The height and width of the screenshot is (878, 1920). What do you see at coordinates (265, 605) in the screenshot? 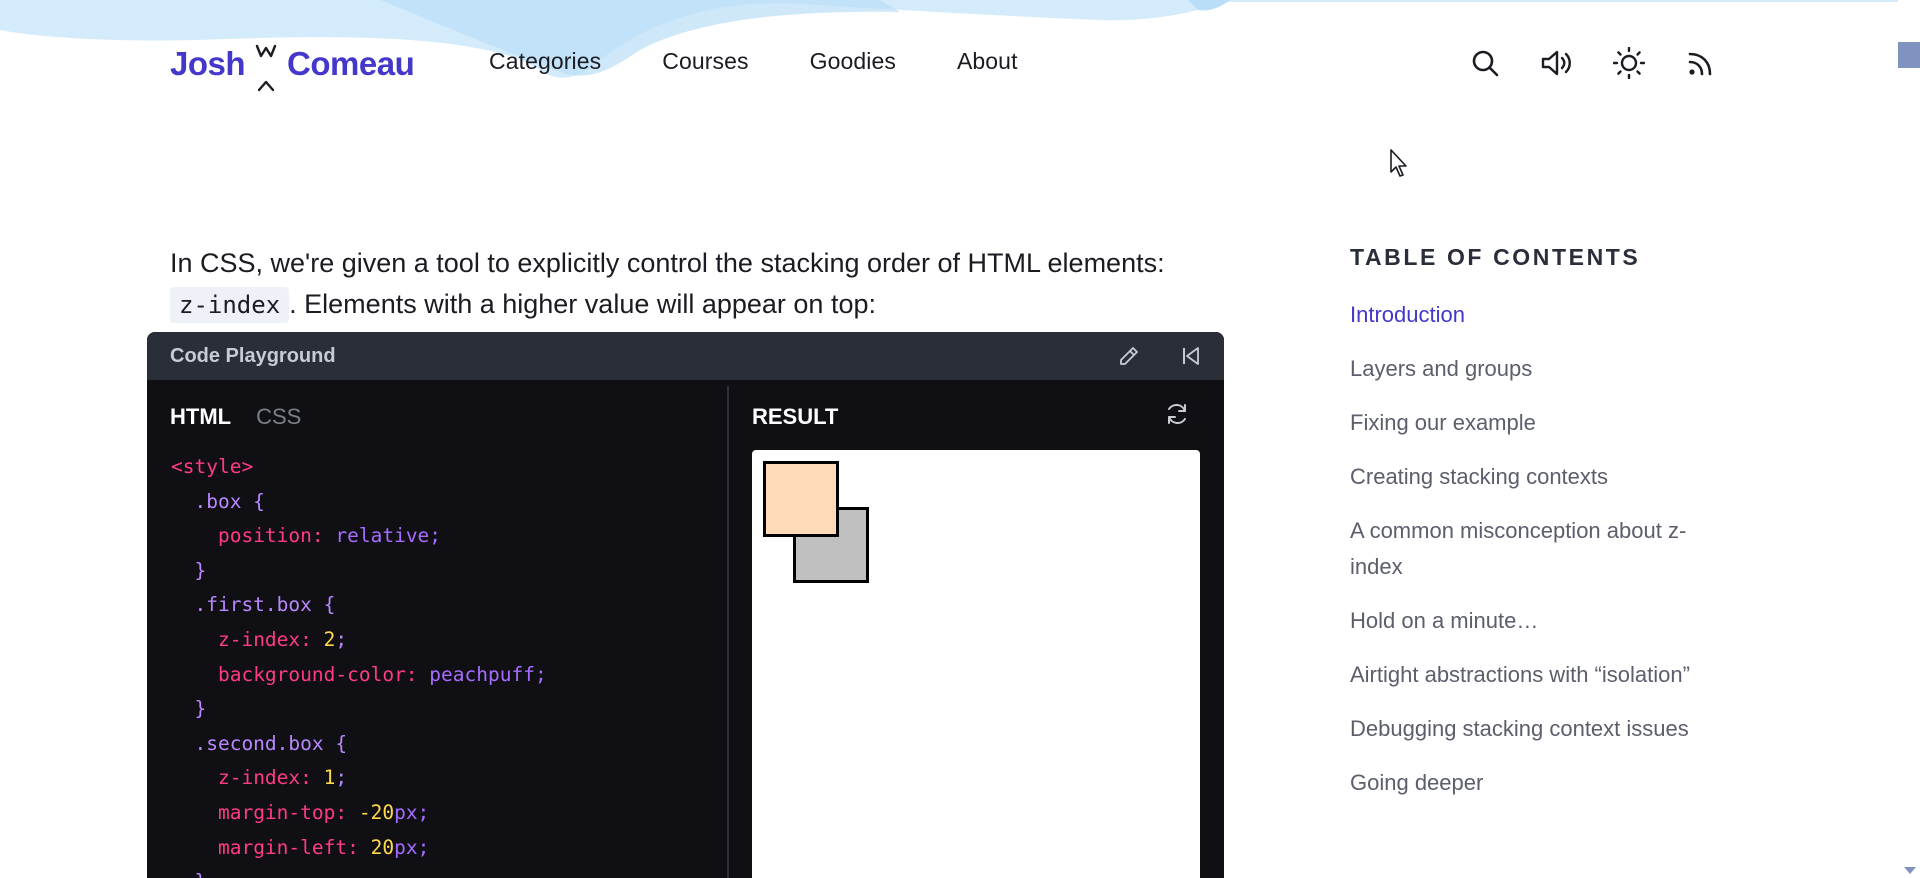
I see `code-token: .first.box {` at bounding box center [265, 605].